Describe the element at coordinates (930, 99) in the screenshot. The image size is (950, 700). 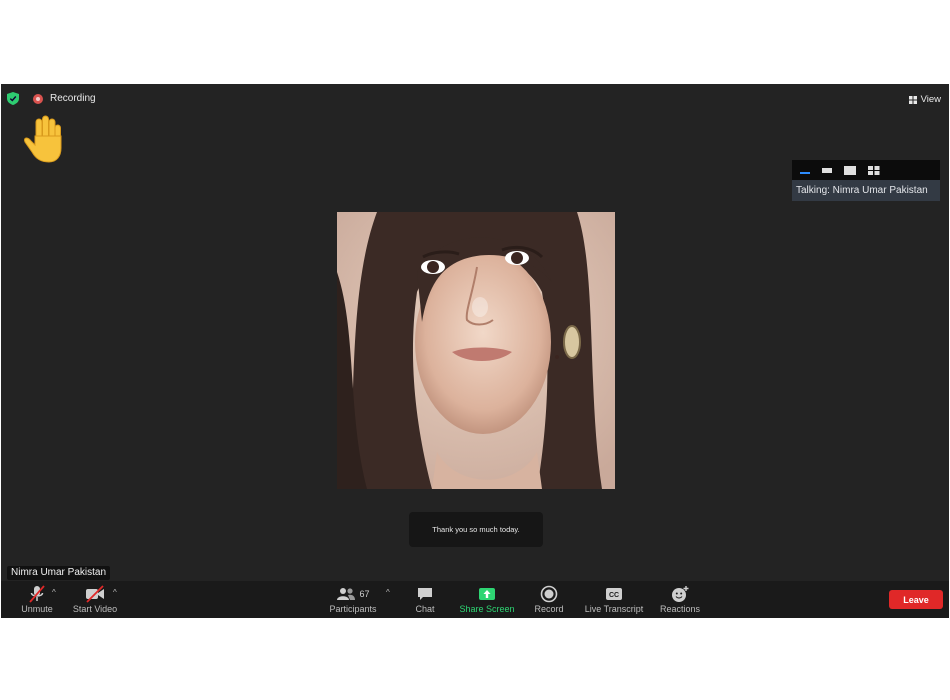
I see `view-label: View` at that location.